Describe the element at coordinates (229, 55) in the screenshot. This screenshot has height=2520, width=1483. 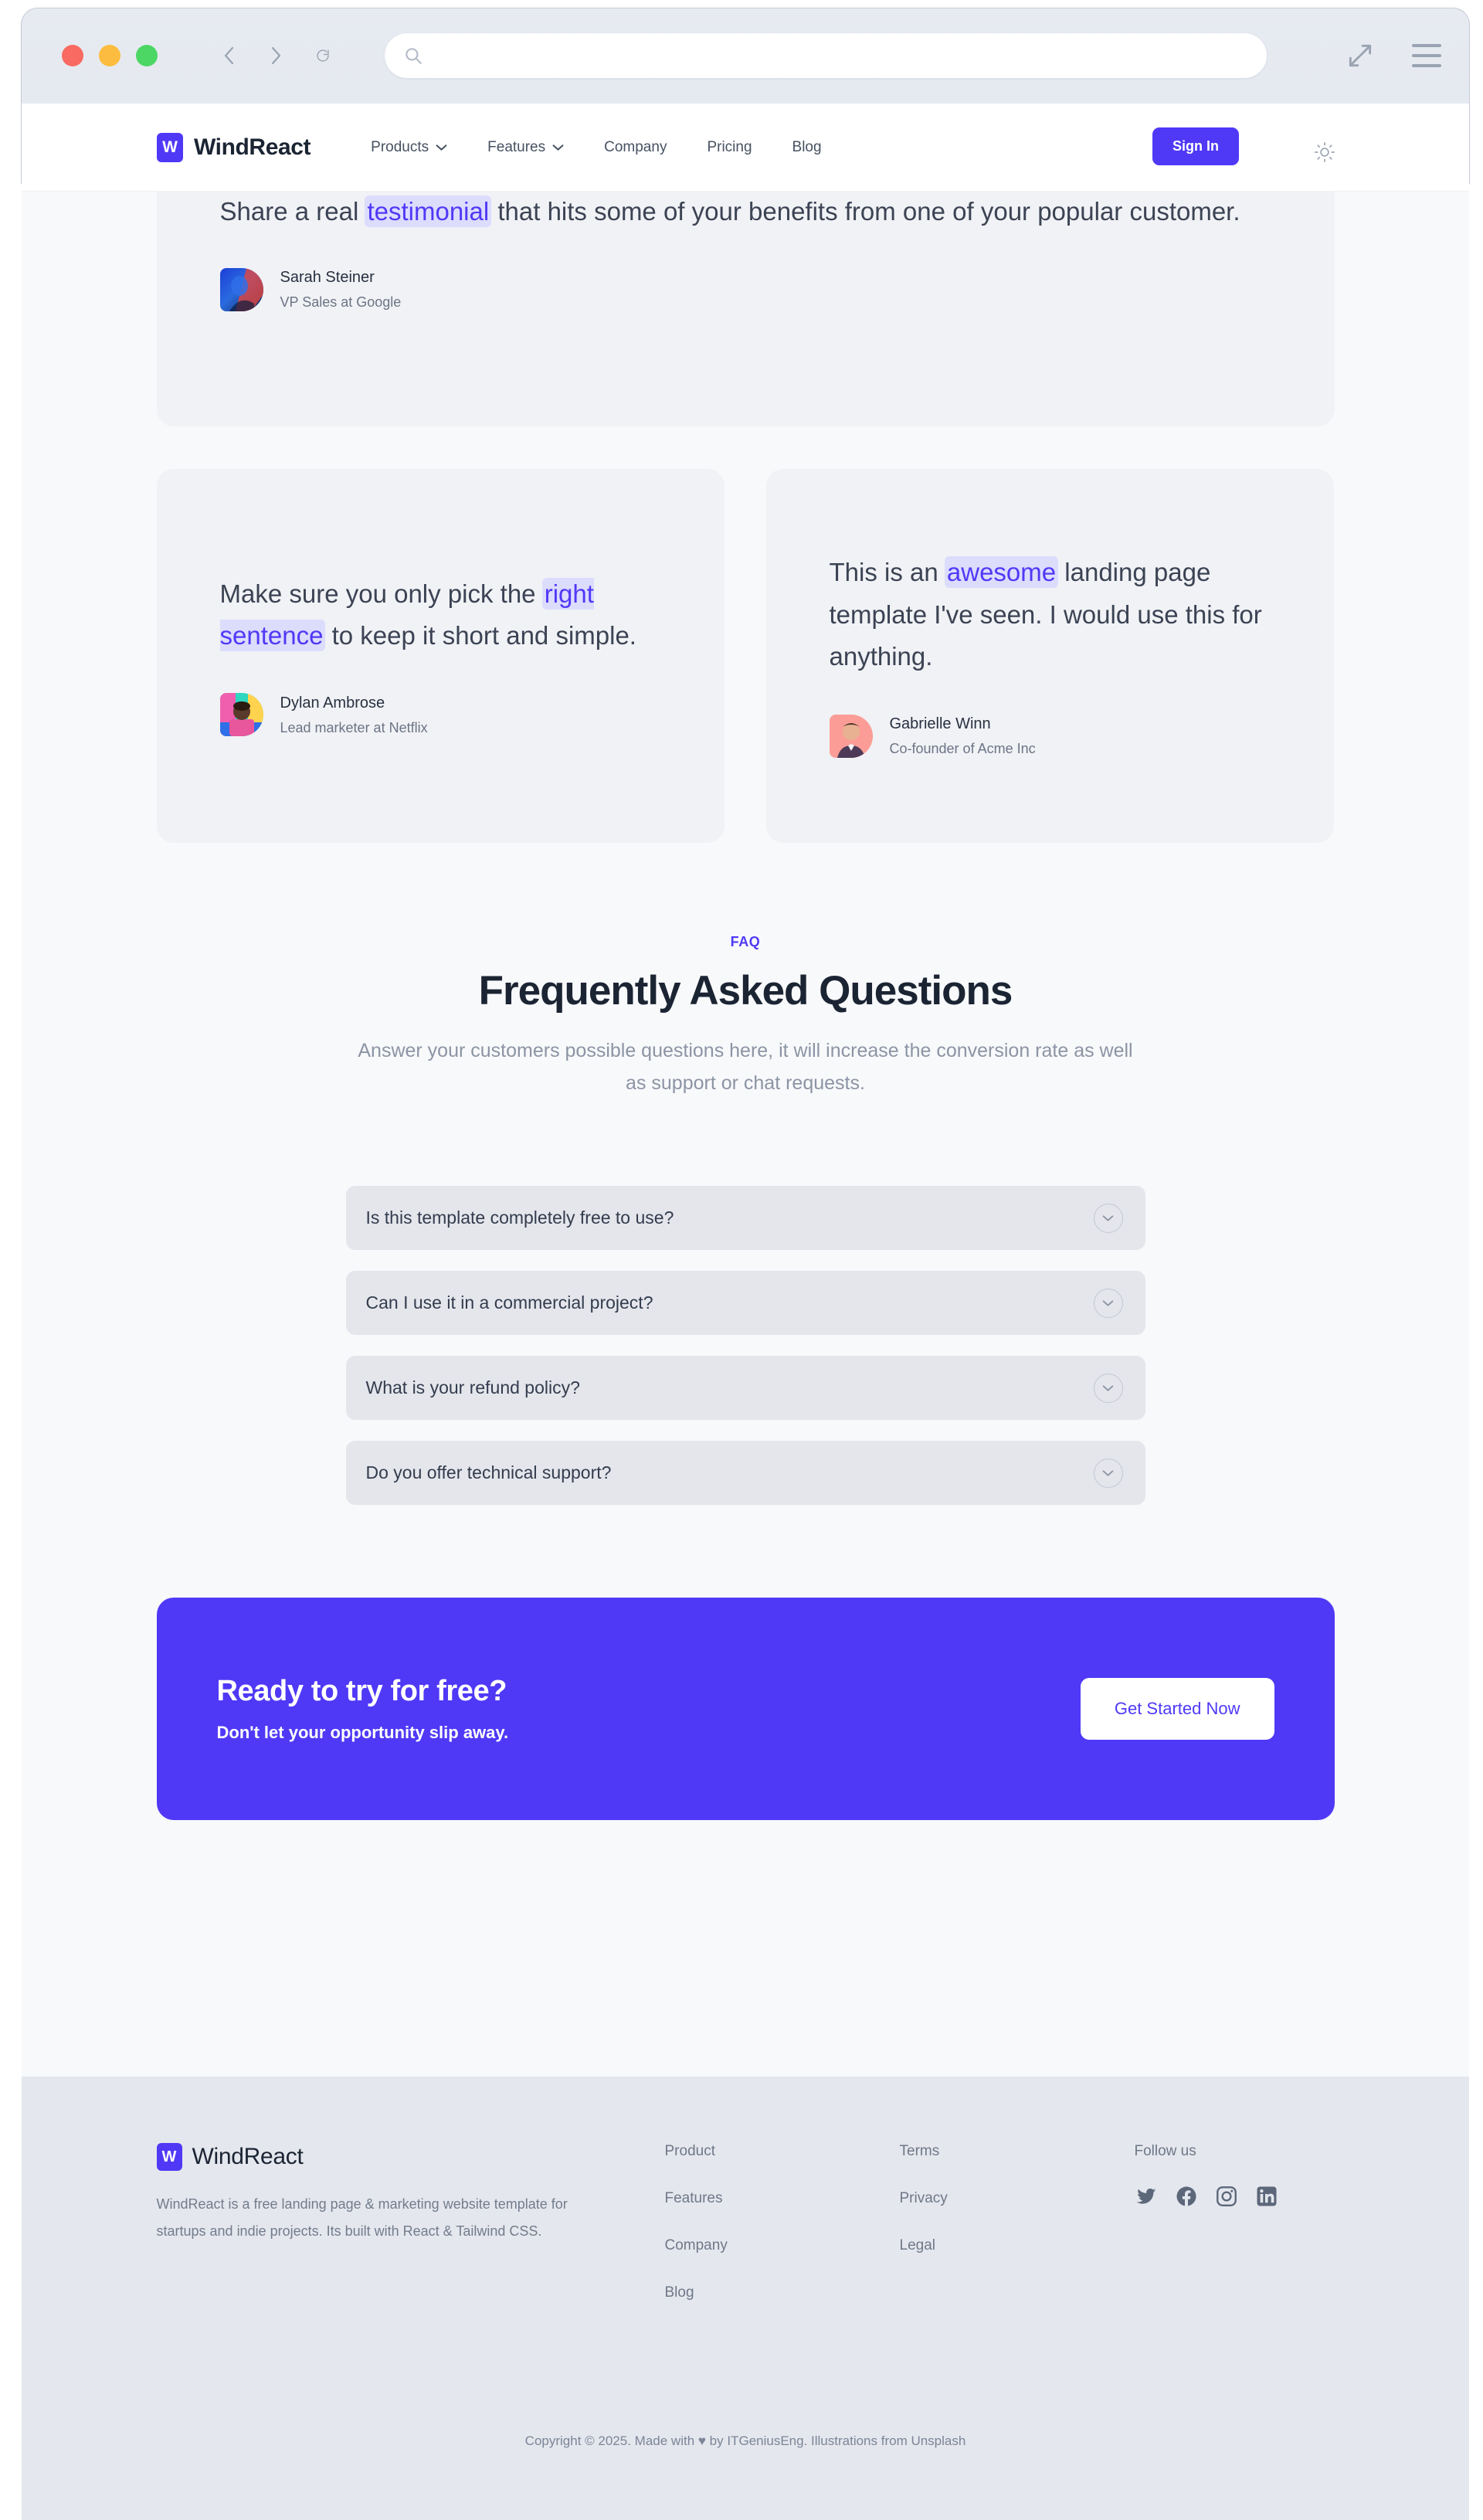
I see `back-button` at that location.